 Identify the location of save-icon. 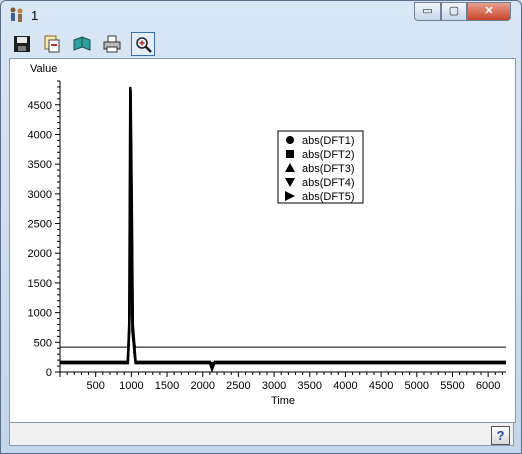
(22, 44).